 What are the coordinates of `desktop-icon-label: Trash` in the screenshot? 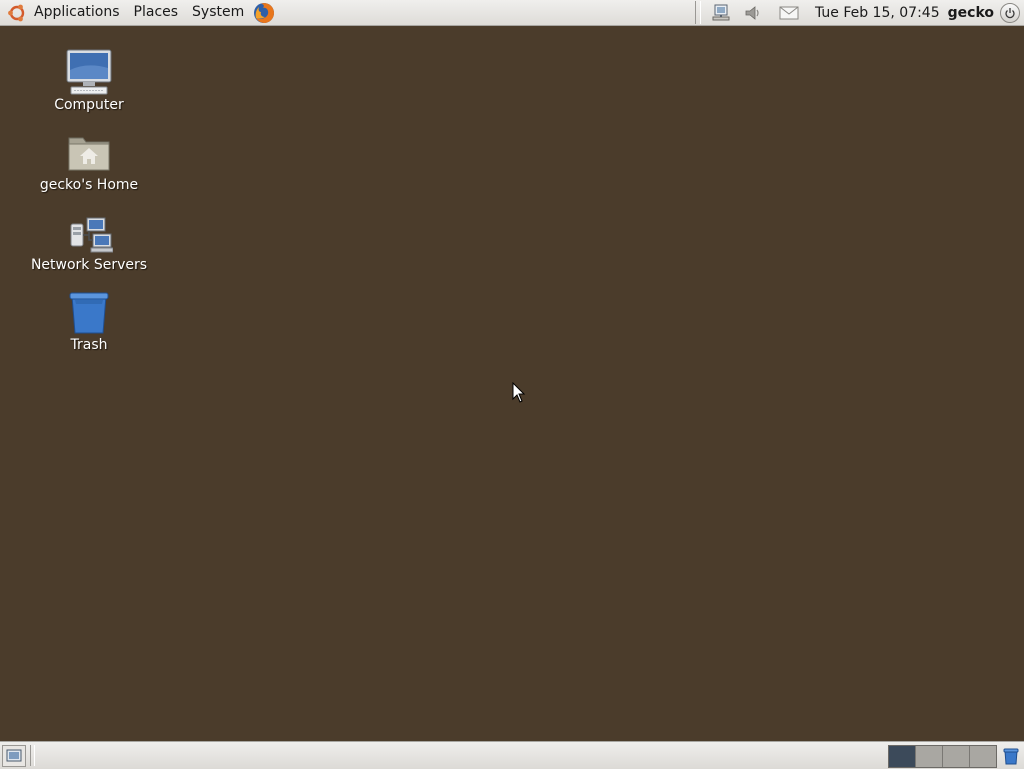 It's located at (89, 345).